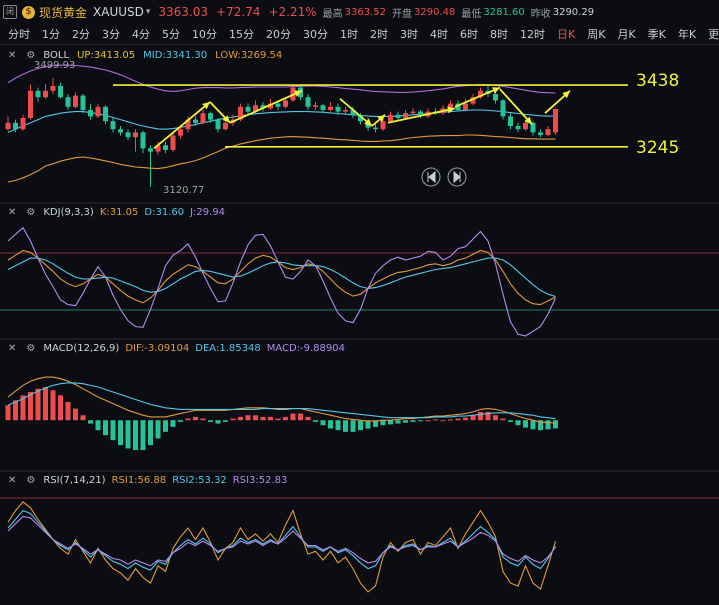 The height and width of the screenshot is (605, 719). Describe the element at coordinates (54, 65) in the screenshot. I see `chart-high-label: 3499.93` at that location.